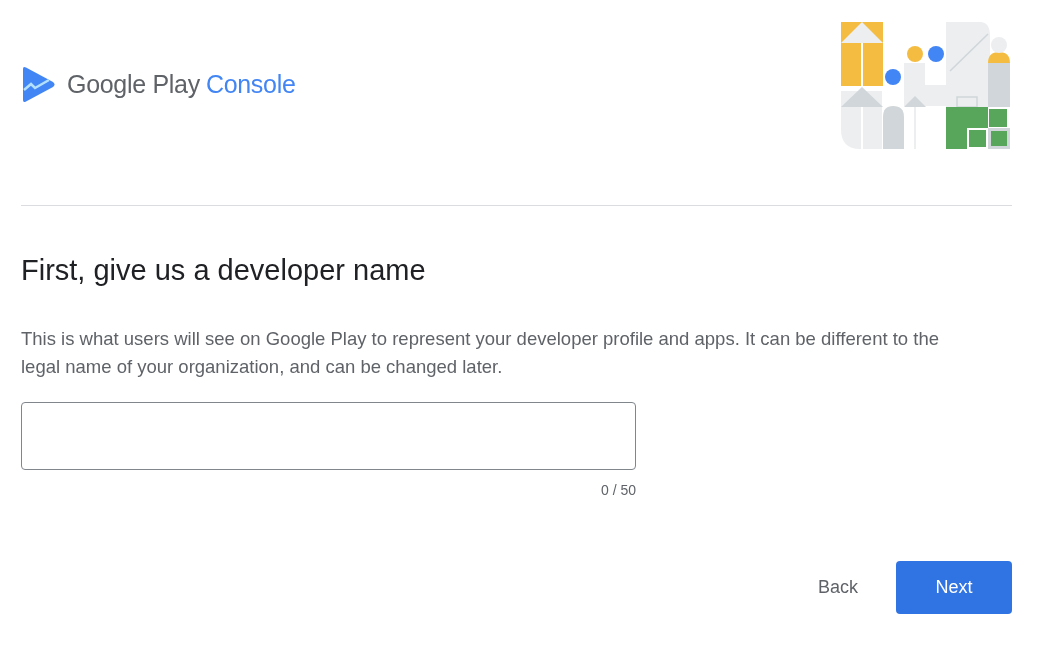  What do you see at coordinates (480, 352) in the screenshot?
I see `description-text: This is what users will see on Google Play to represent your developer profile and apps. It can be different to the legal name of your organization, and can be changed later.` at bounding box center [480, 352].